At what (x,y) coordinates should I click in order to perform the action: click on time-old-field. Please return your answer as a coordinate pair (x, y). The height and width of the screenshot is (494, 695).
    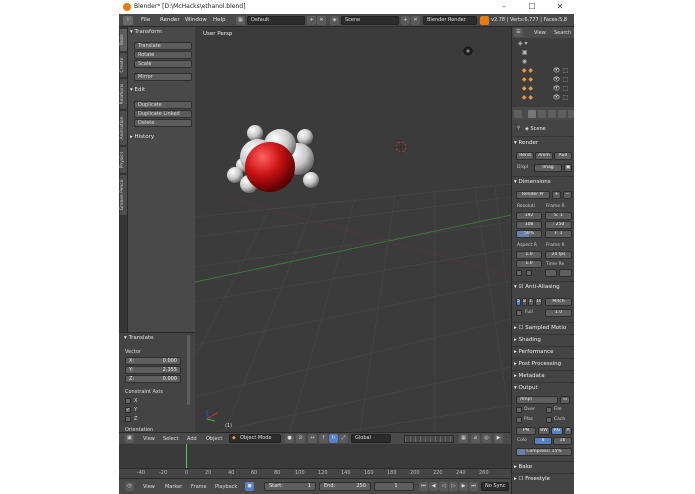
    Looking at the image, I should click on (551, 273).